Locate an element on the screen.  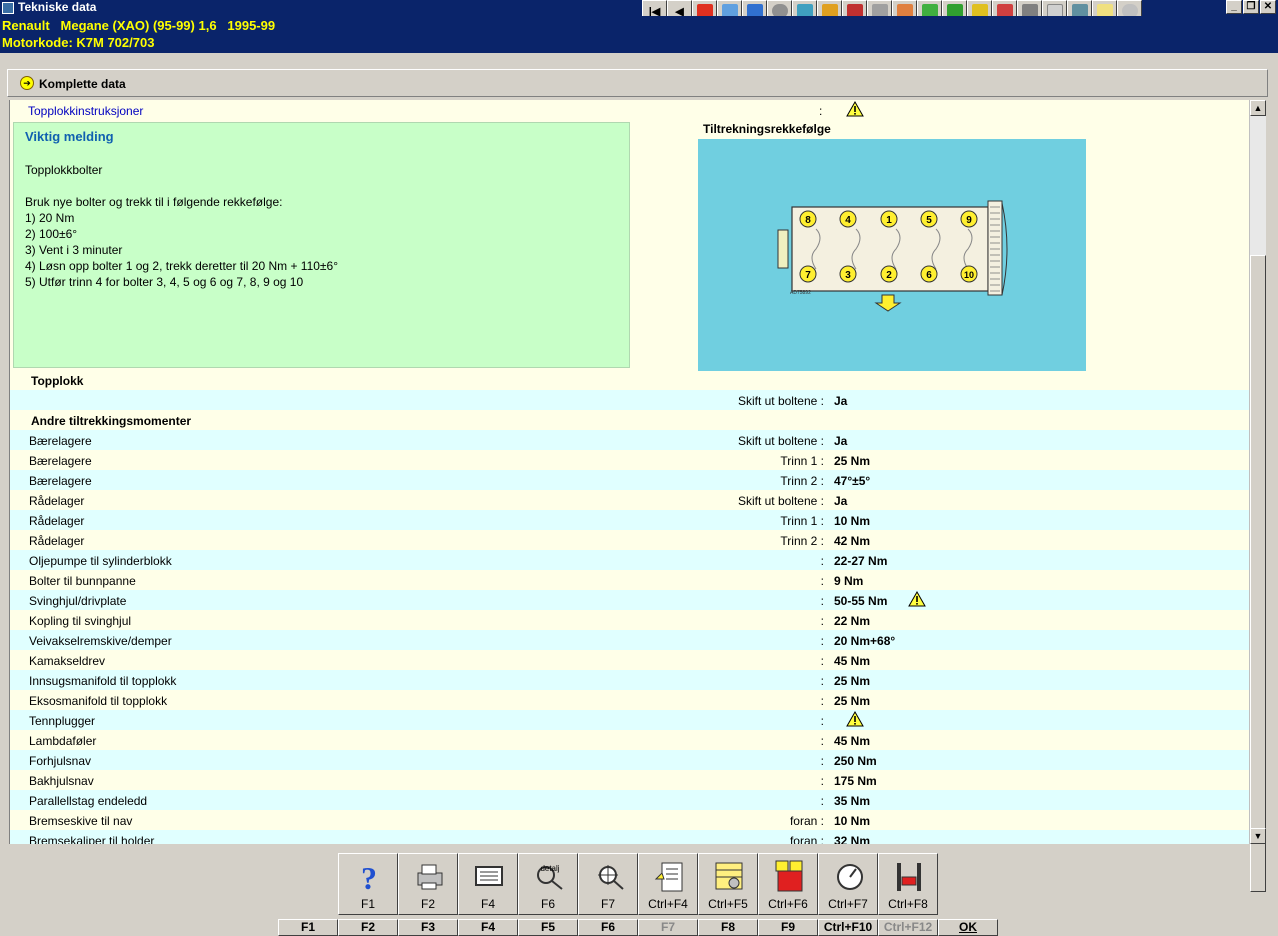
row-name: Veivakselremskive/demper is located at coordinates (100, 641).